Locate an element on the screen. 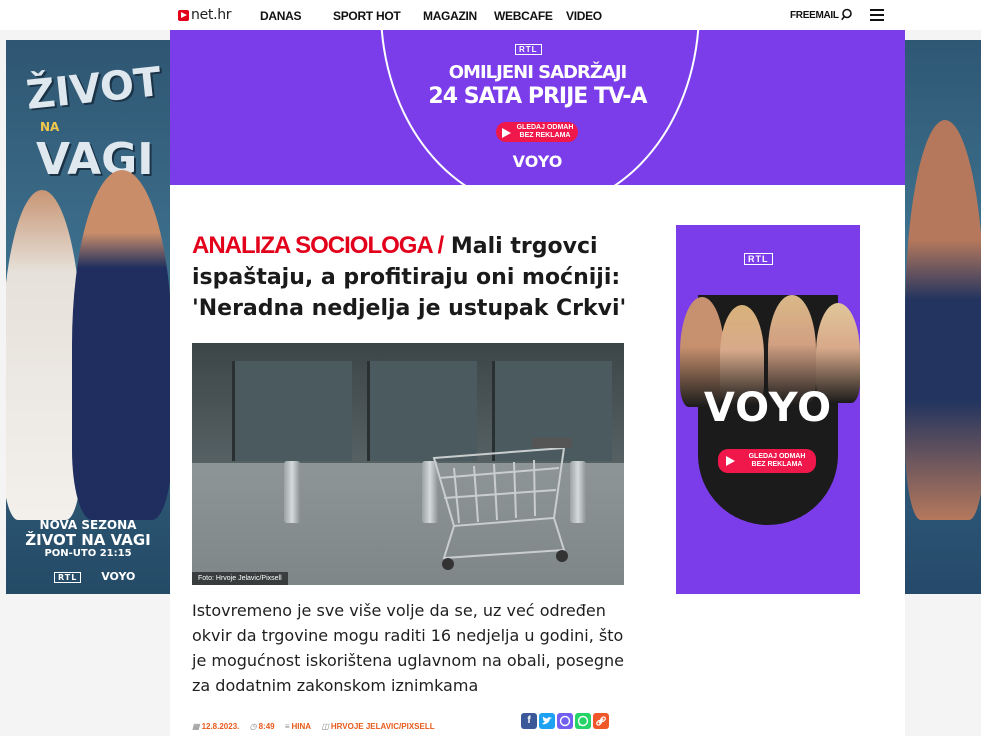 This screenshot has width=981, height=736. facebook-share-button: f is located at coordinates (529, 721).